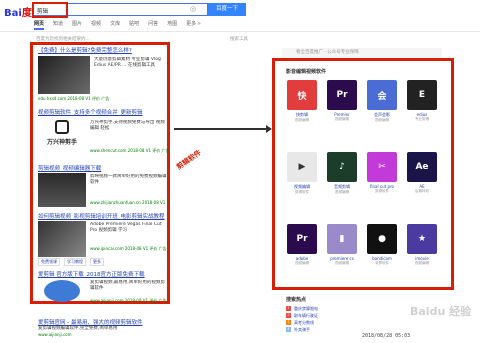  Describe the element at coordinates (193, 25) in the screenshot. I see `tab-more: 更多 »` at that location.